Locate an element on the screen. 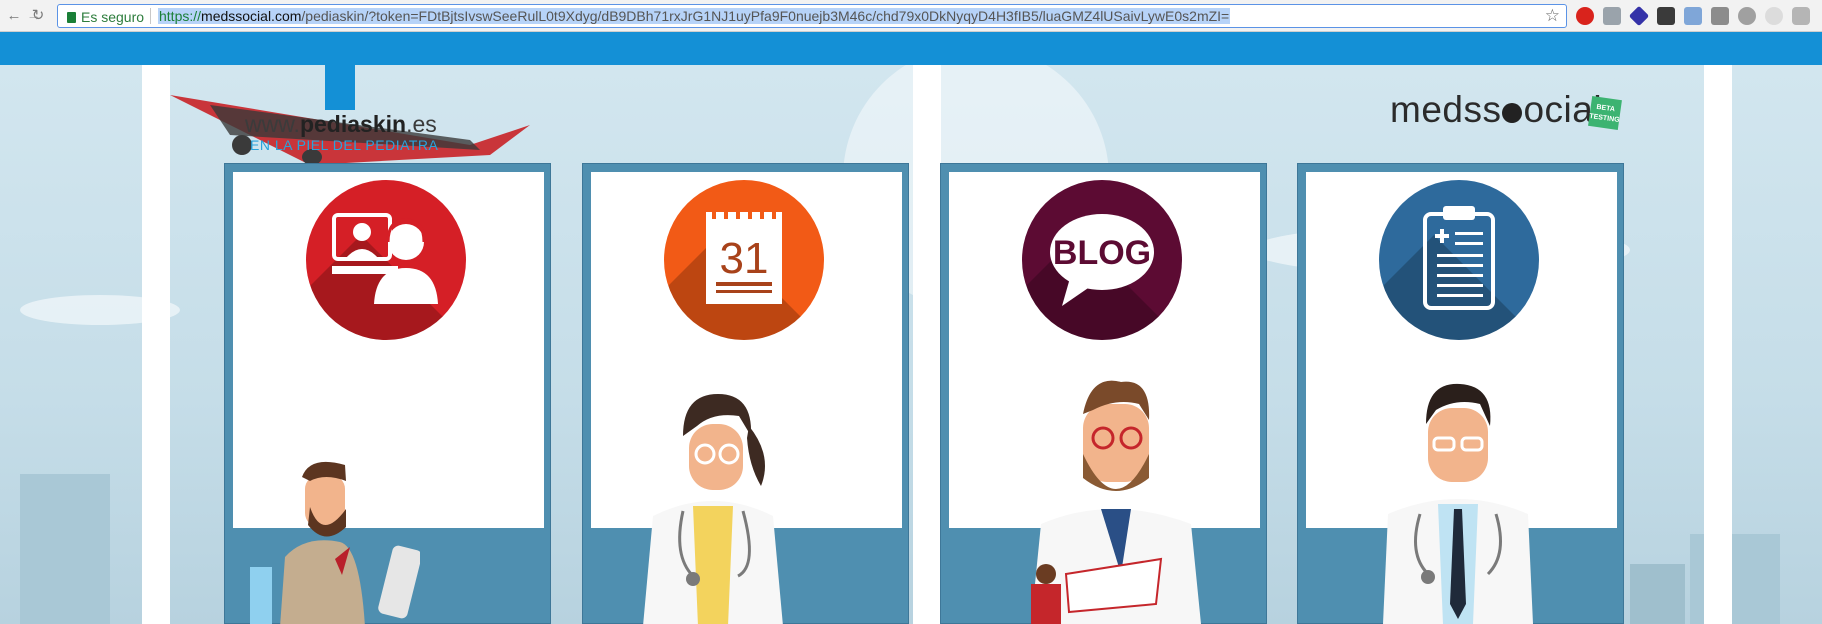 This screenshot has width=1822, height=624. url-host: medssocial.com is located at coordinates (251, 16).